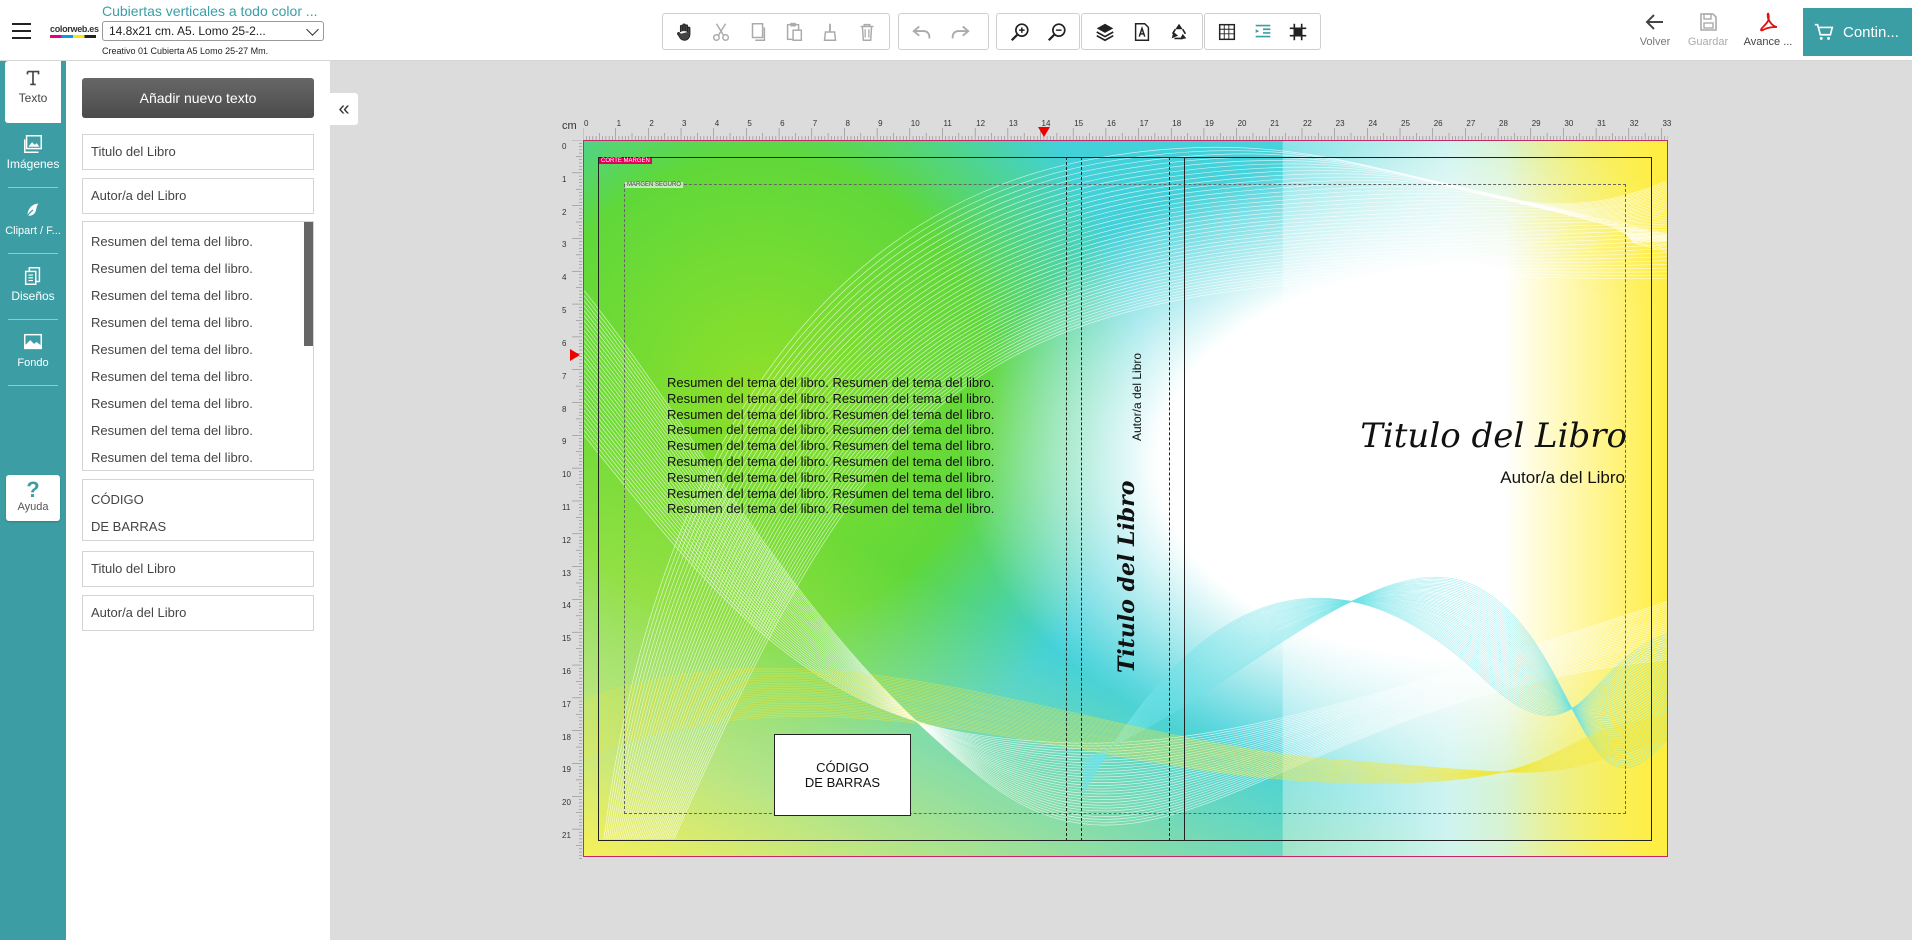  Describe the element at coordinates (308, 284) in the screenshot. I see `summary-scrollbar` at that location.